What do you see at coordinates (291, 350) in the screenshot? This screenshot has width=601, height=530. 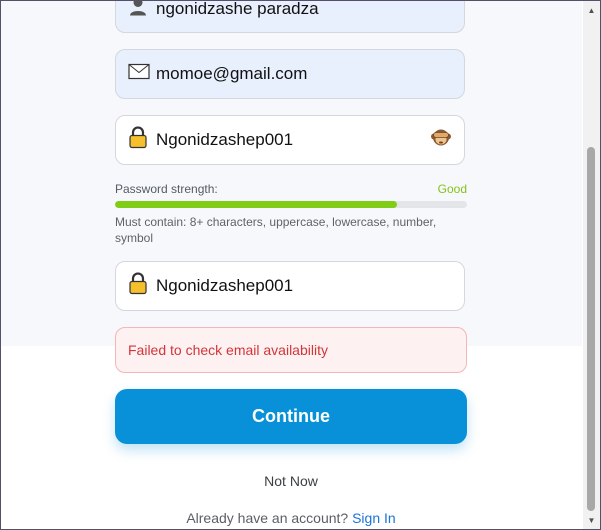 I see `error-alert: Failed to check email availability` at bounding box center [291, 350].